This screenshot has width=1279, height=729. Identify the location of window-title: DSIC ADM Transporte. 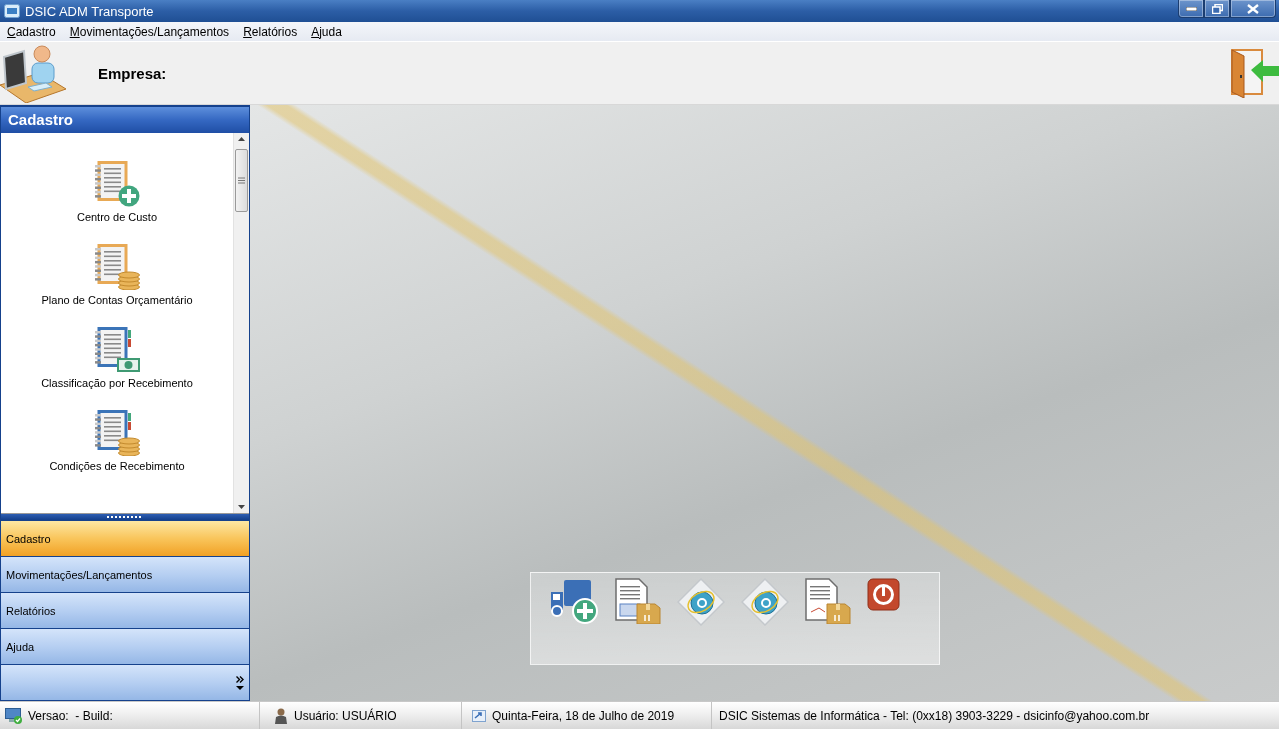
(90, 11).